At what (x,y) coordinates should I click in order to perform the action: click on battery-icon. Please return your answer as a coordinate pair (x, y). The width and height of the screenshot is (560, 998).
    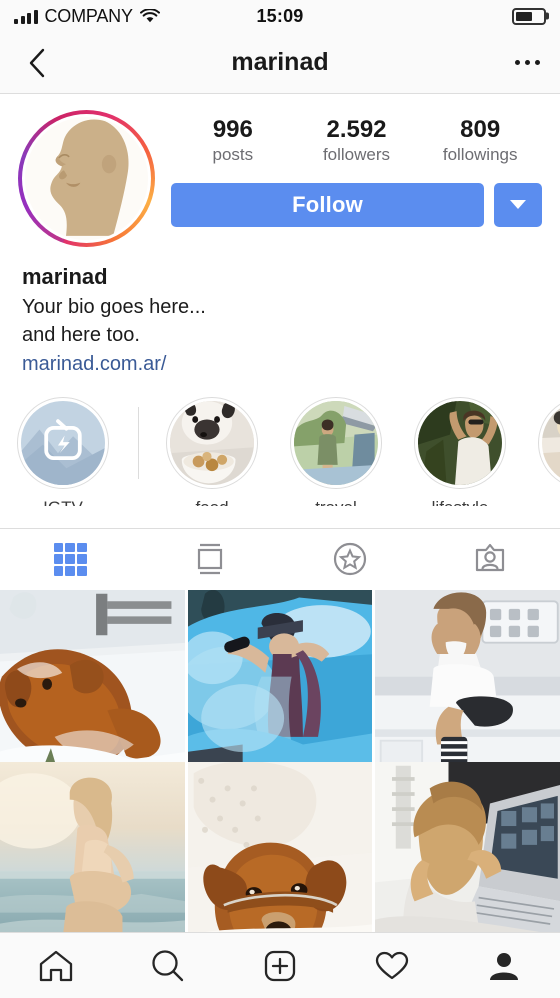
    Looking at the image, I should click on (529, 16).